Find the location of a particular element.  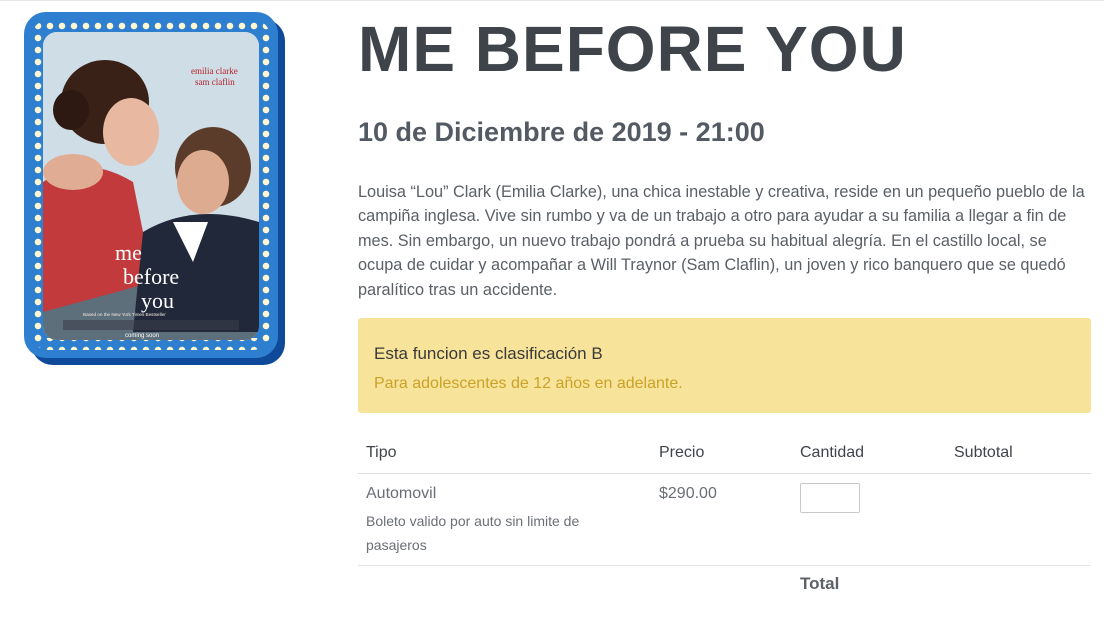

poster-tagline: Based on the New York Times Bestseller is located at coordinates (124, 314).